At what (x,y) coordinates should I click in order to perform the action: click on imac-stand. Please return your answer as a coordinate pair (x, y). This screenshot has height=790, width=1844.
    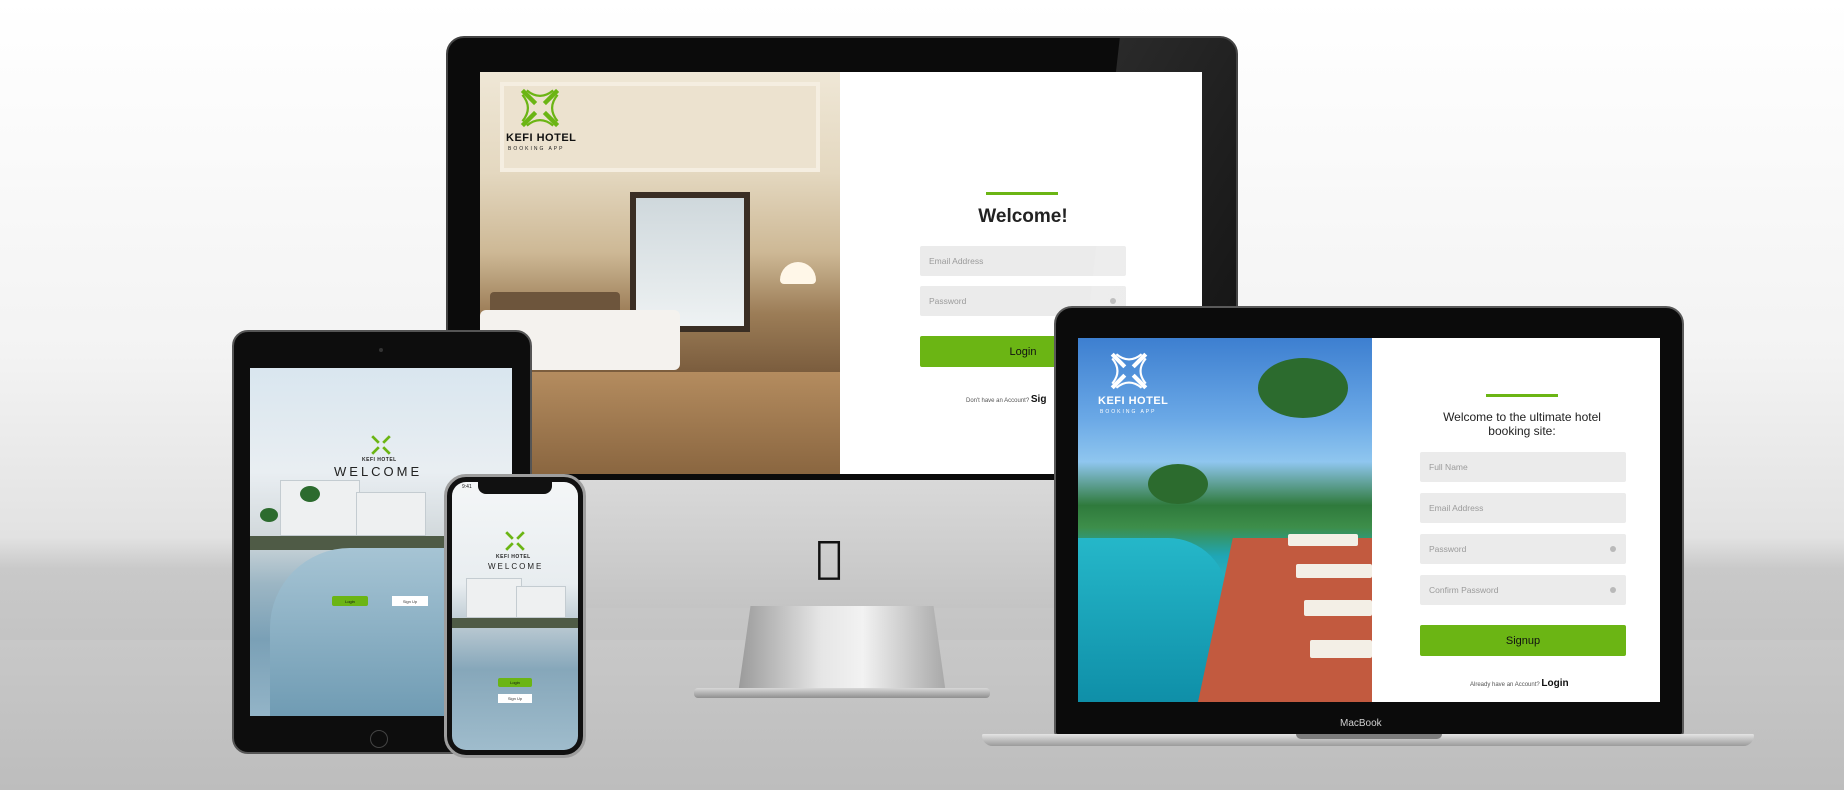
    Looking at the image, I should click on (842, 650).